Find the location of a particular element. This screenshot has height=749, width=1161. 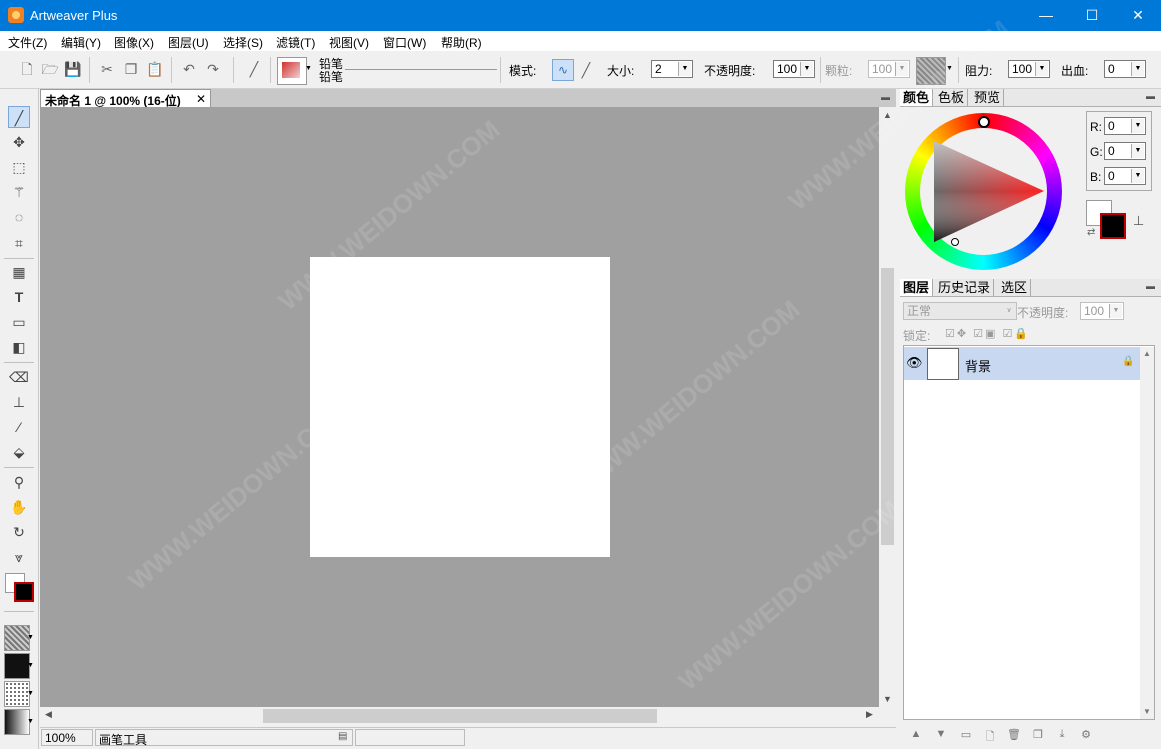

panel-foreground-swatch is located at coordinates (1113, 226).